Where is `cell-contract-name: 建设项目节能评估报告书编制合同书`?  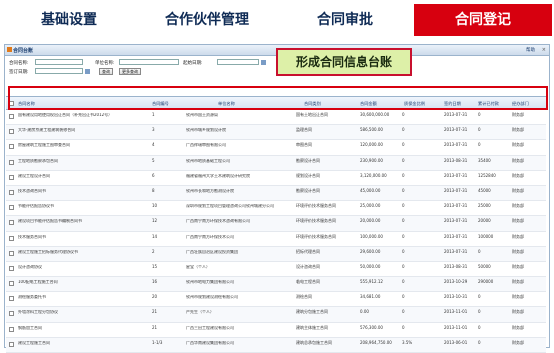
cell-contract-name: 建设项目节能评估报告书编制合同书 is located at coordinates (78, 221).